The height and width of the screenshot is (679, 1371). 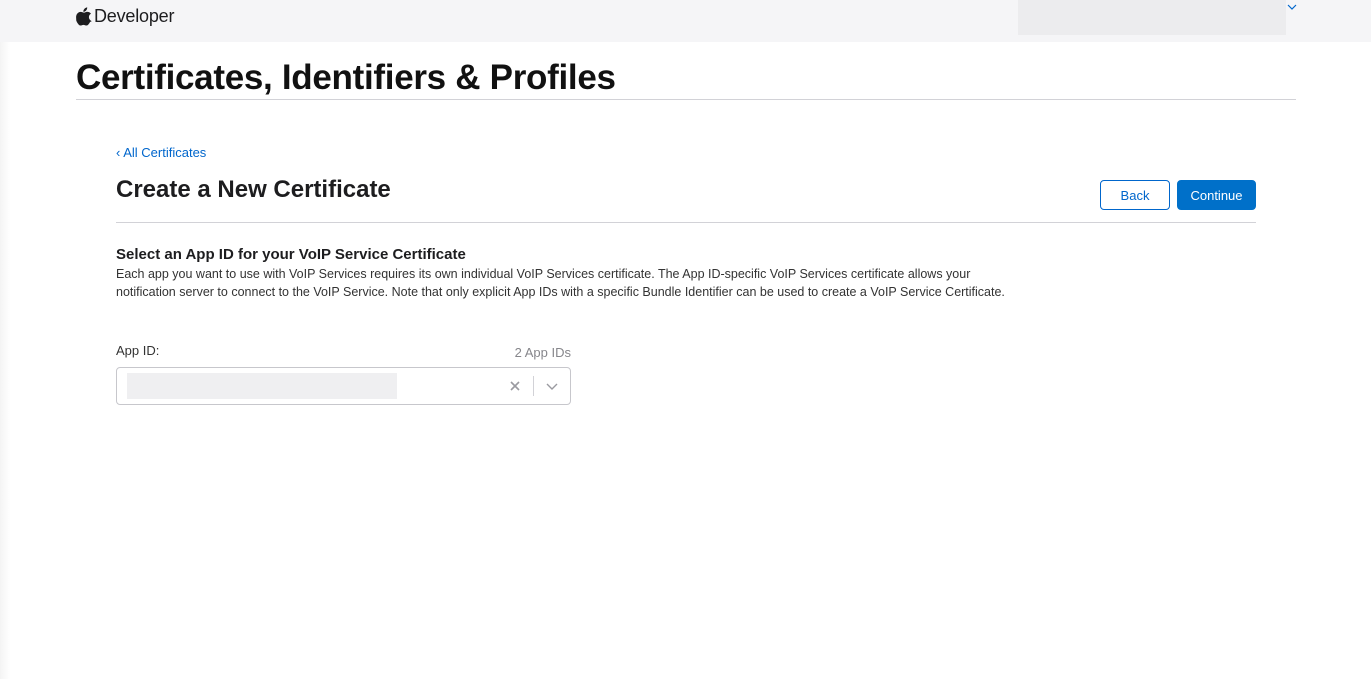 I want to click on developer-home-link: Developer, so click(x=125, y=16).